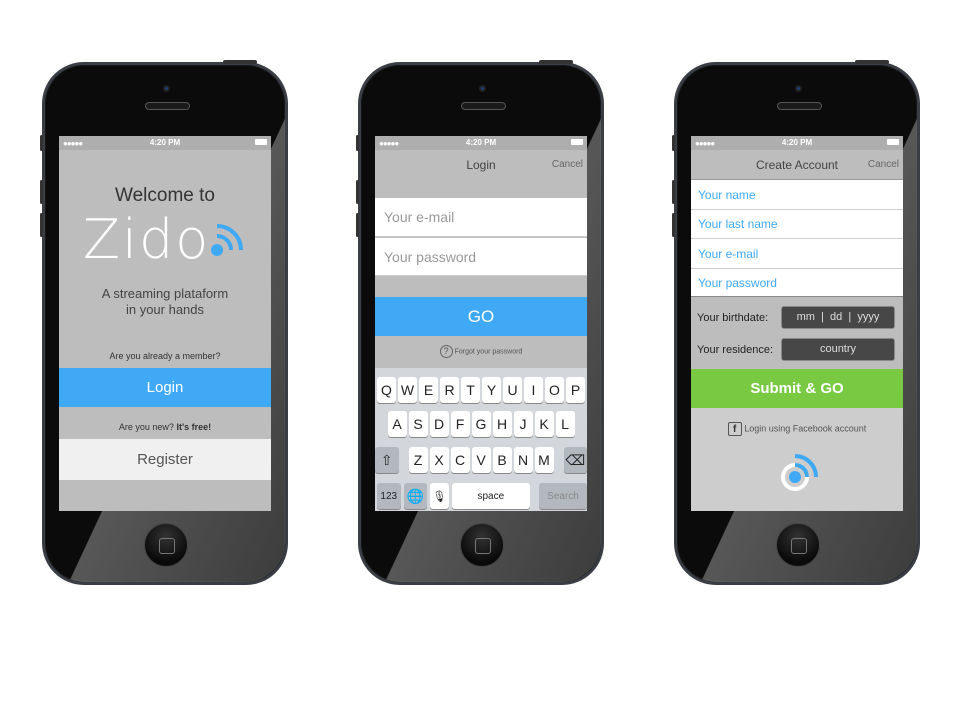 The height and width of the screenshot is (720, 960). What do you see at coordinates (502, 424) in the screenshot?
I see `key: H` at bounding box center [502, 424].